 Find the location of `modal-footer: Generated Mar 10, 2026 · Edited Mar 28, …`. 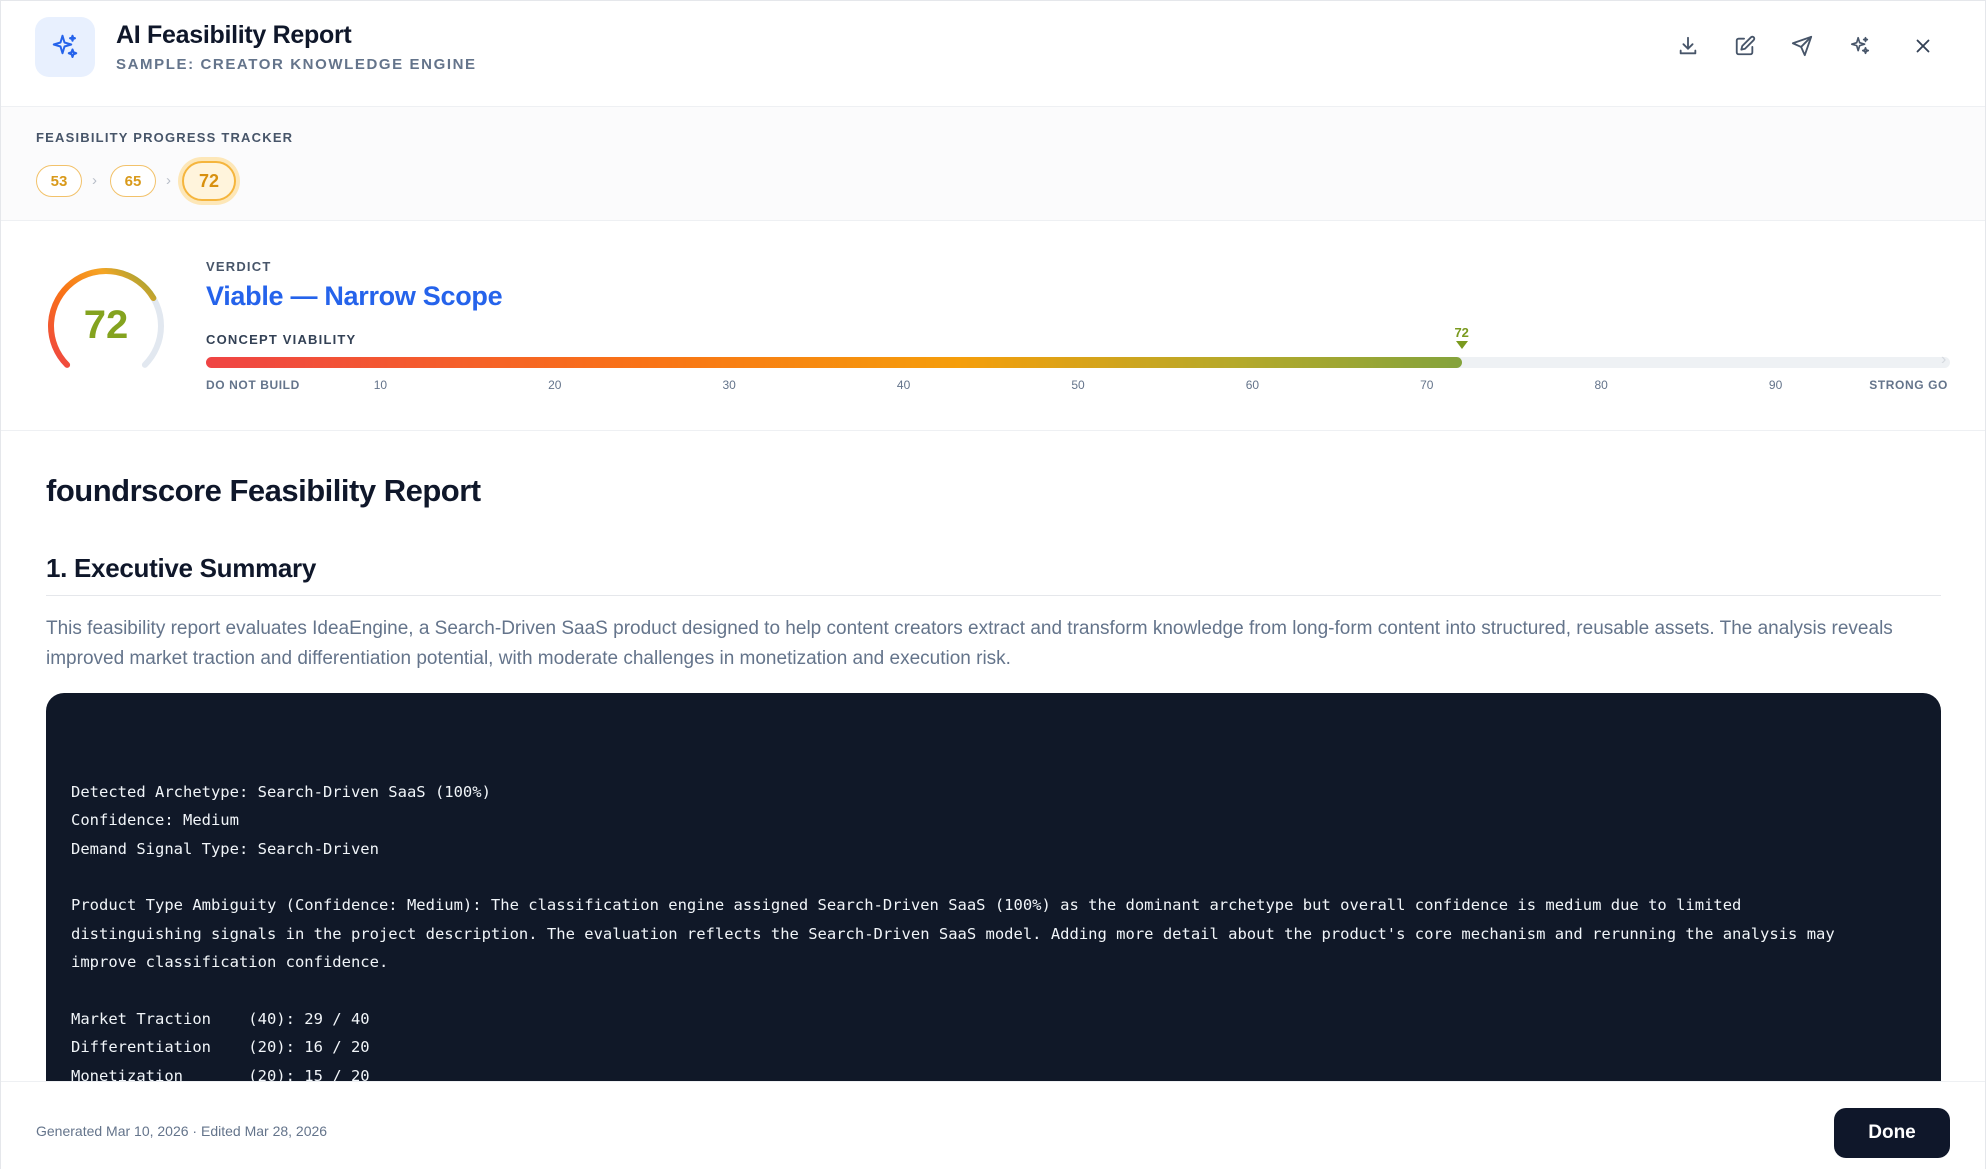

modal-footer: Generated Mar 10, 2026 · Edited Mar 28, … is located at coordinates (993, 1125).